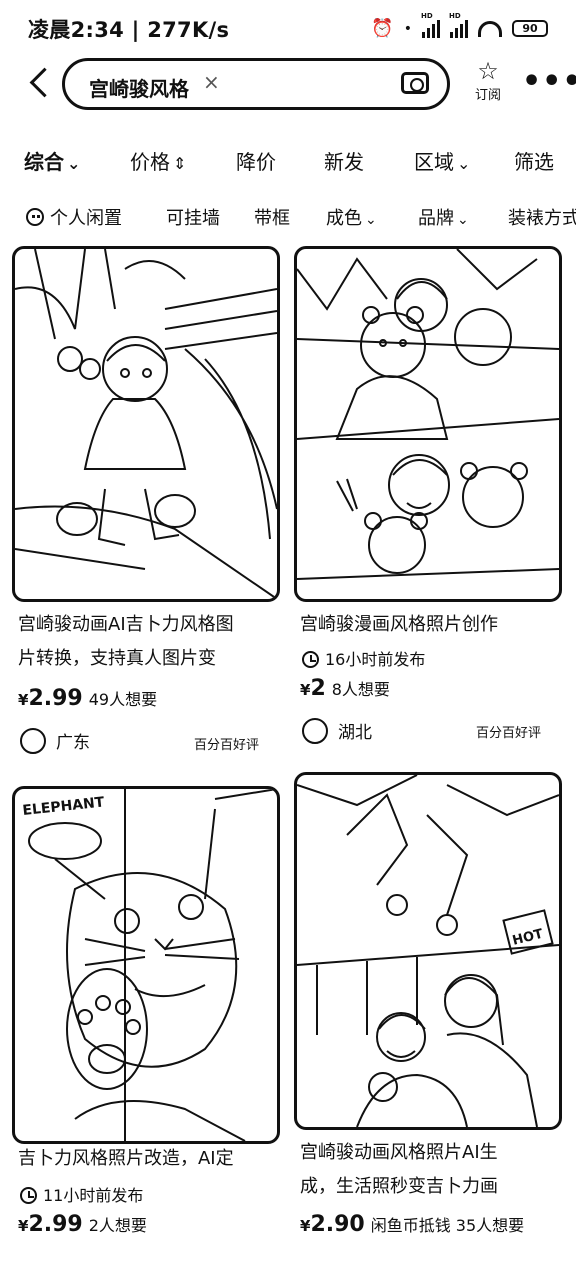 The image size is (576, 1280). I want to click on tab-price: 价格 ⇕, so click(158, 160).